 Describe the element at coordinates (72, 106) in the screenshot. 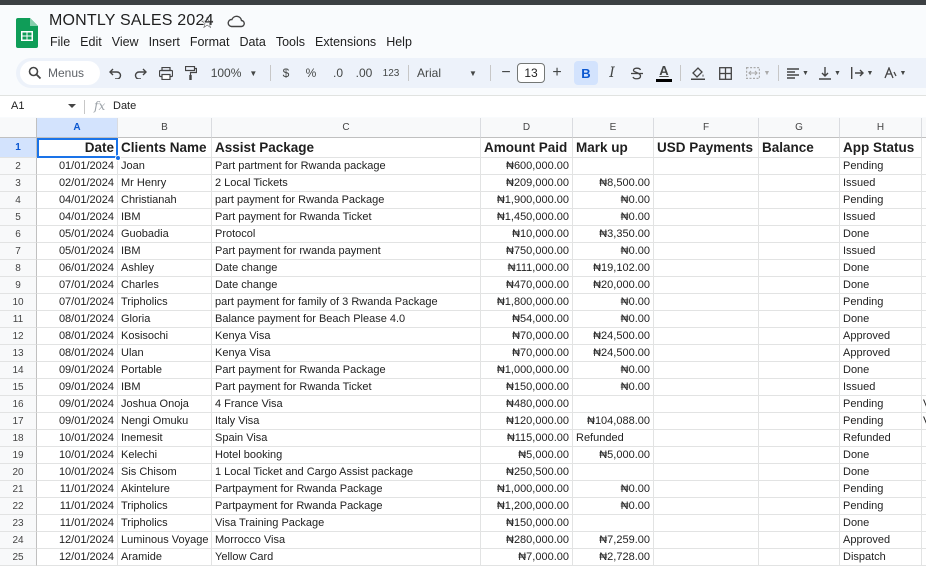

I see `chevron-down-icon` at that location.